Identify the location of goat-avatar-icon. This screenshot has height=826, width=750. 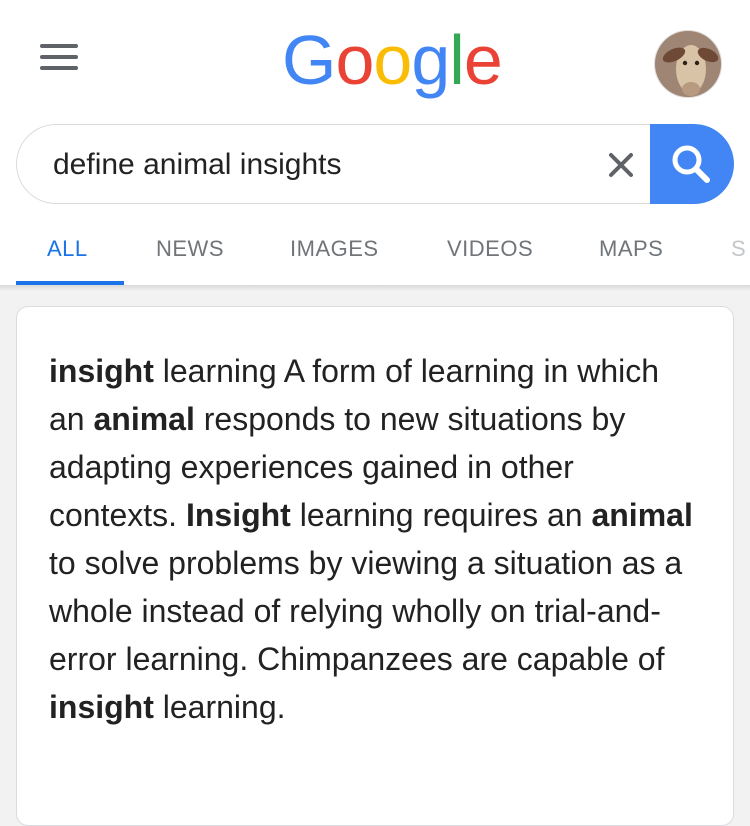
(688, 64).